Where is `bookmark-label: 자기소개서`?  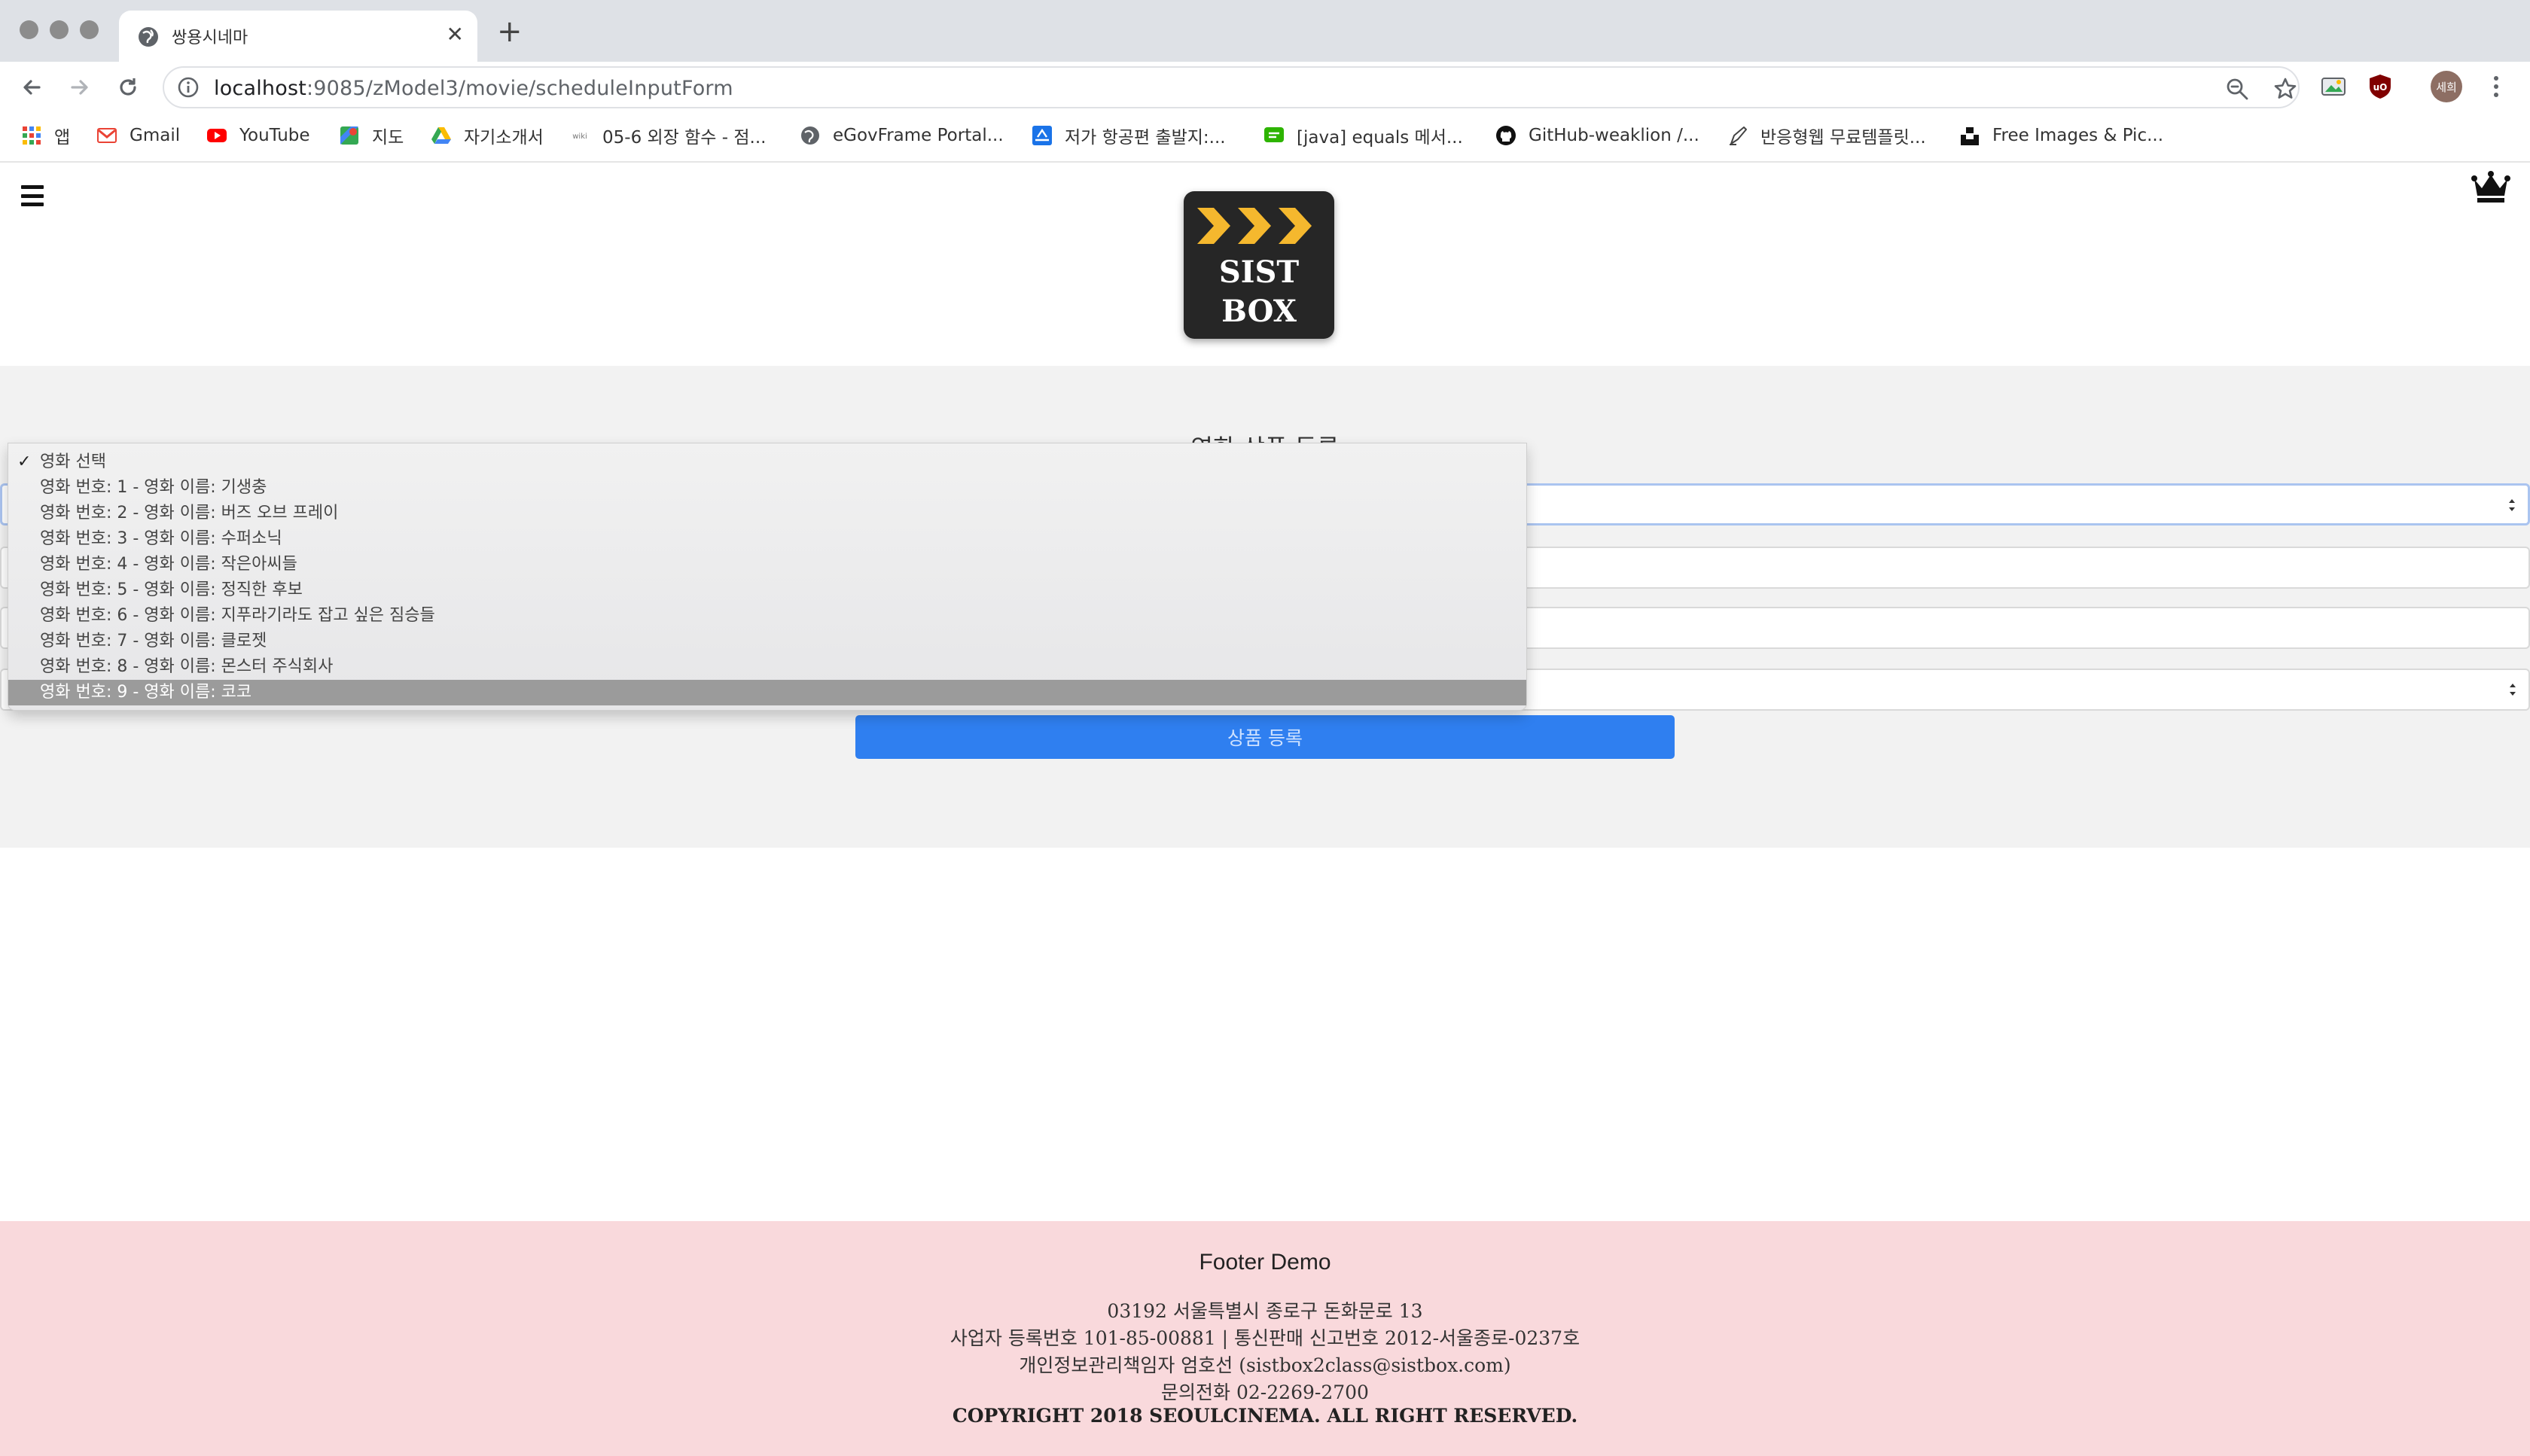 bookmark-label: 자기소개서 is located at coordinates (504, 138).